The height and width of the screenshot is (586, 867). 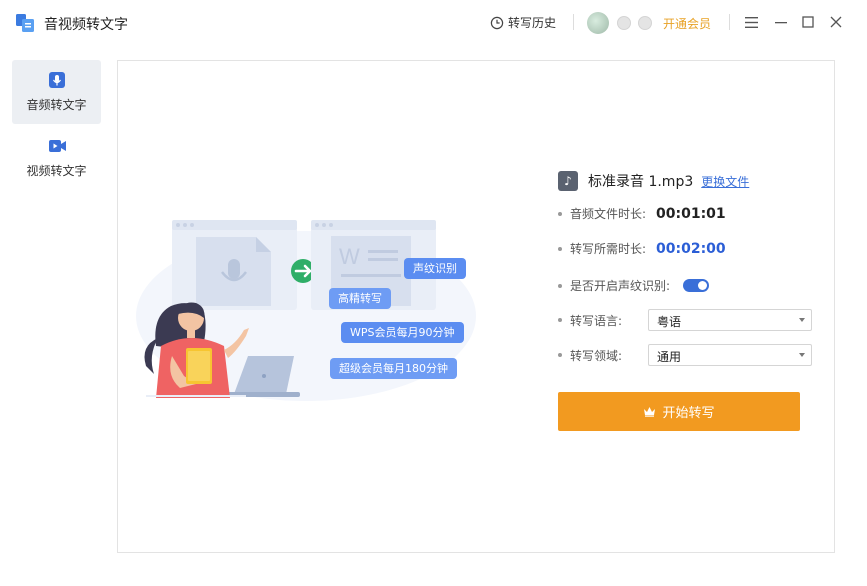 I want to click on video-camera-icon, so click(x=57, y=146).